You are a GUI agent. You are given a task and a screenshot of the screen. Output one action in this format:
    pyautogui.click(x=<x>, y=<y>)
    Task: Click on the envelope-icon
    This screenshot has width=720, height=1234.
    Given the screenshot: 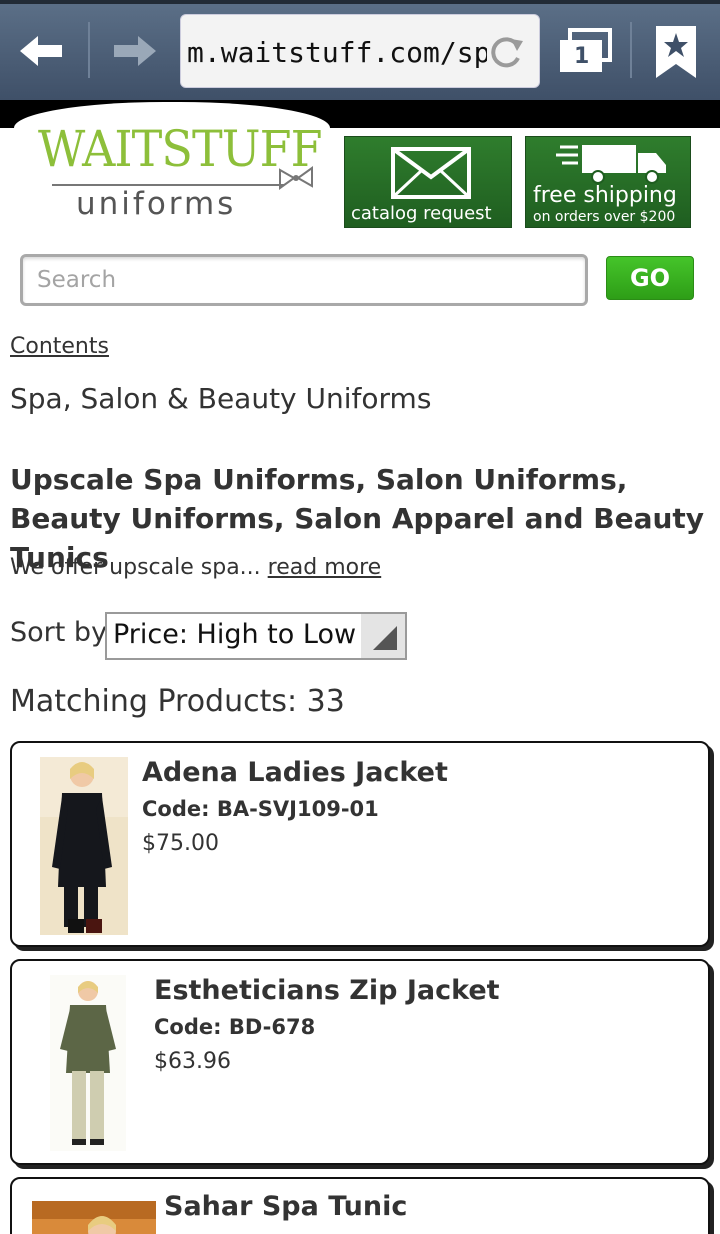 What is the action you would take?
    pyautogui.click(x=431, y=173)
    